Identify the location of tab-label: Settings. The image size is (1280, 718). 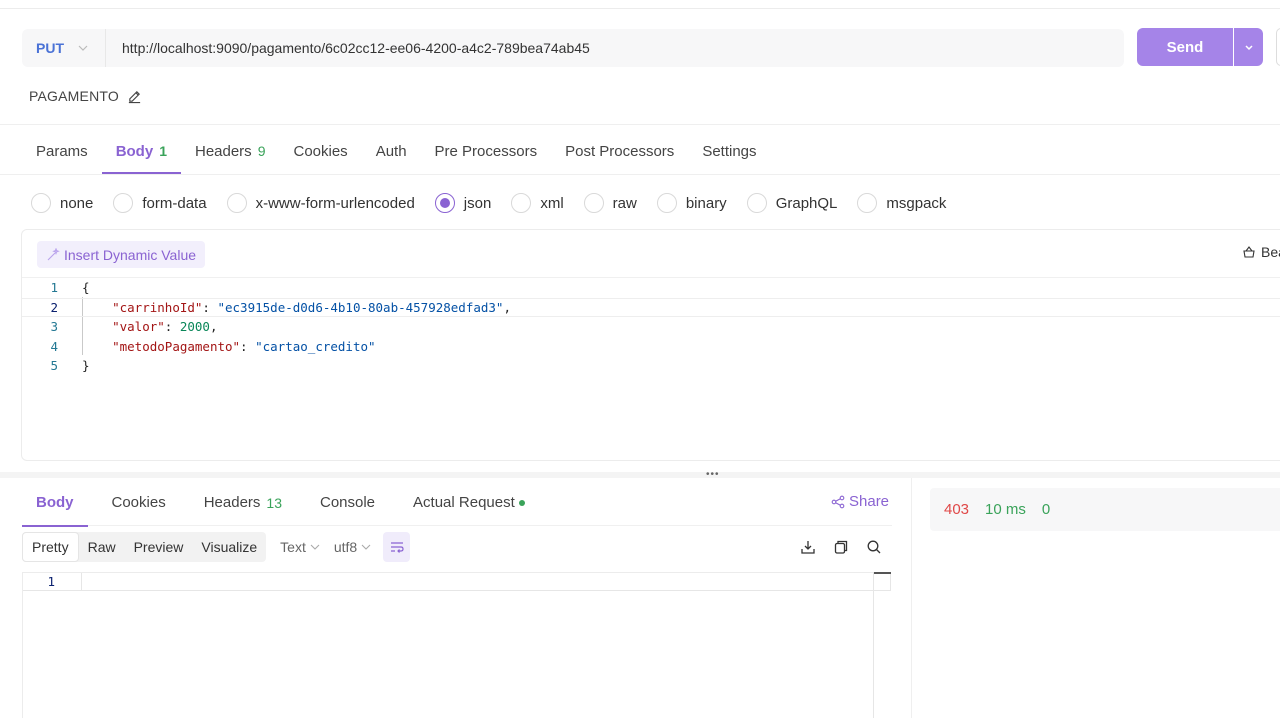
(729, 151).